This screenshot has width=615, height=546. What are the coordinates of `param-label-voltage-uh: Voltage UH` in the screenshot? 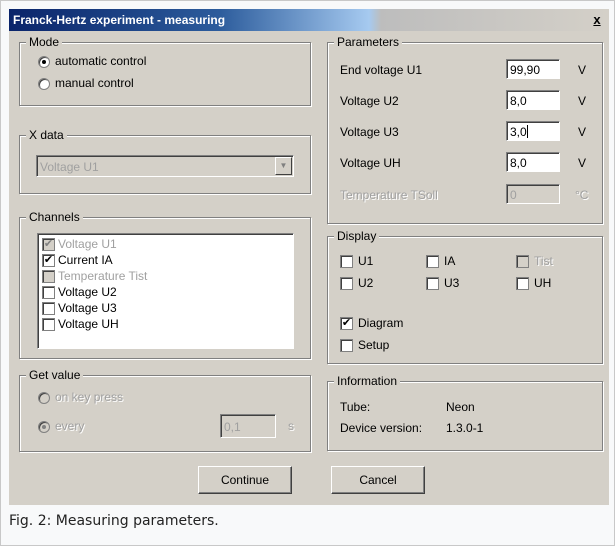 It's located at (370, 163).